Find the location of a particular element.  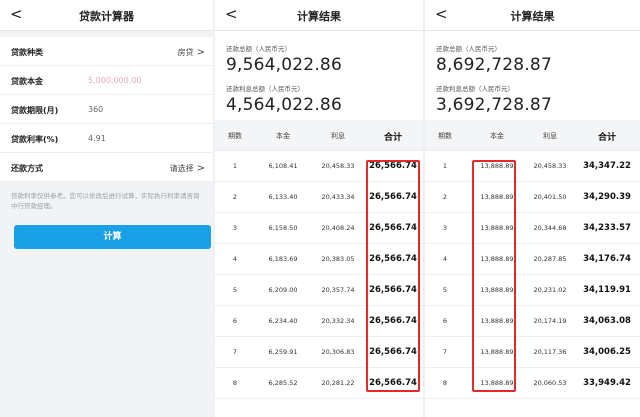

calculator-nav-bar: < 贷款计算器 is located at coordinates (106, 15).